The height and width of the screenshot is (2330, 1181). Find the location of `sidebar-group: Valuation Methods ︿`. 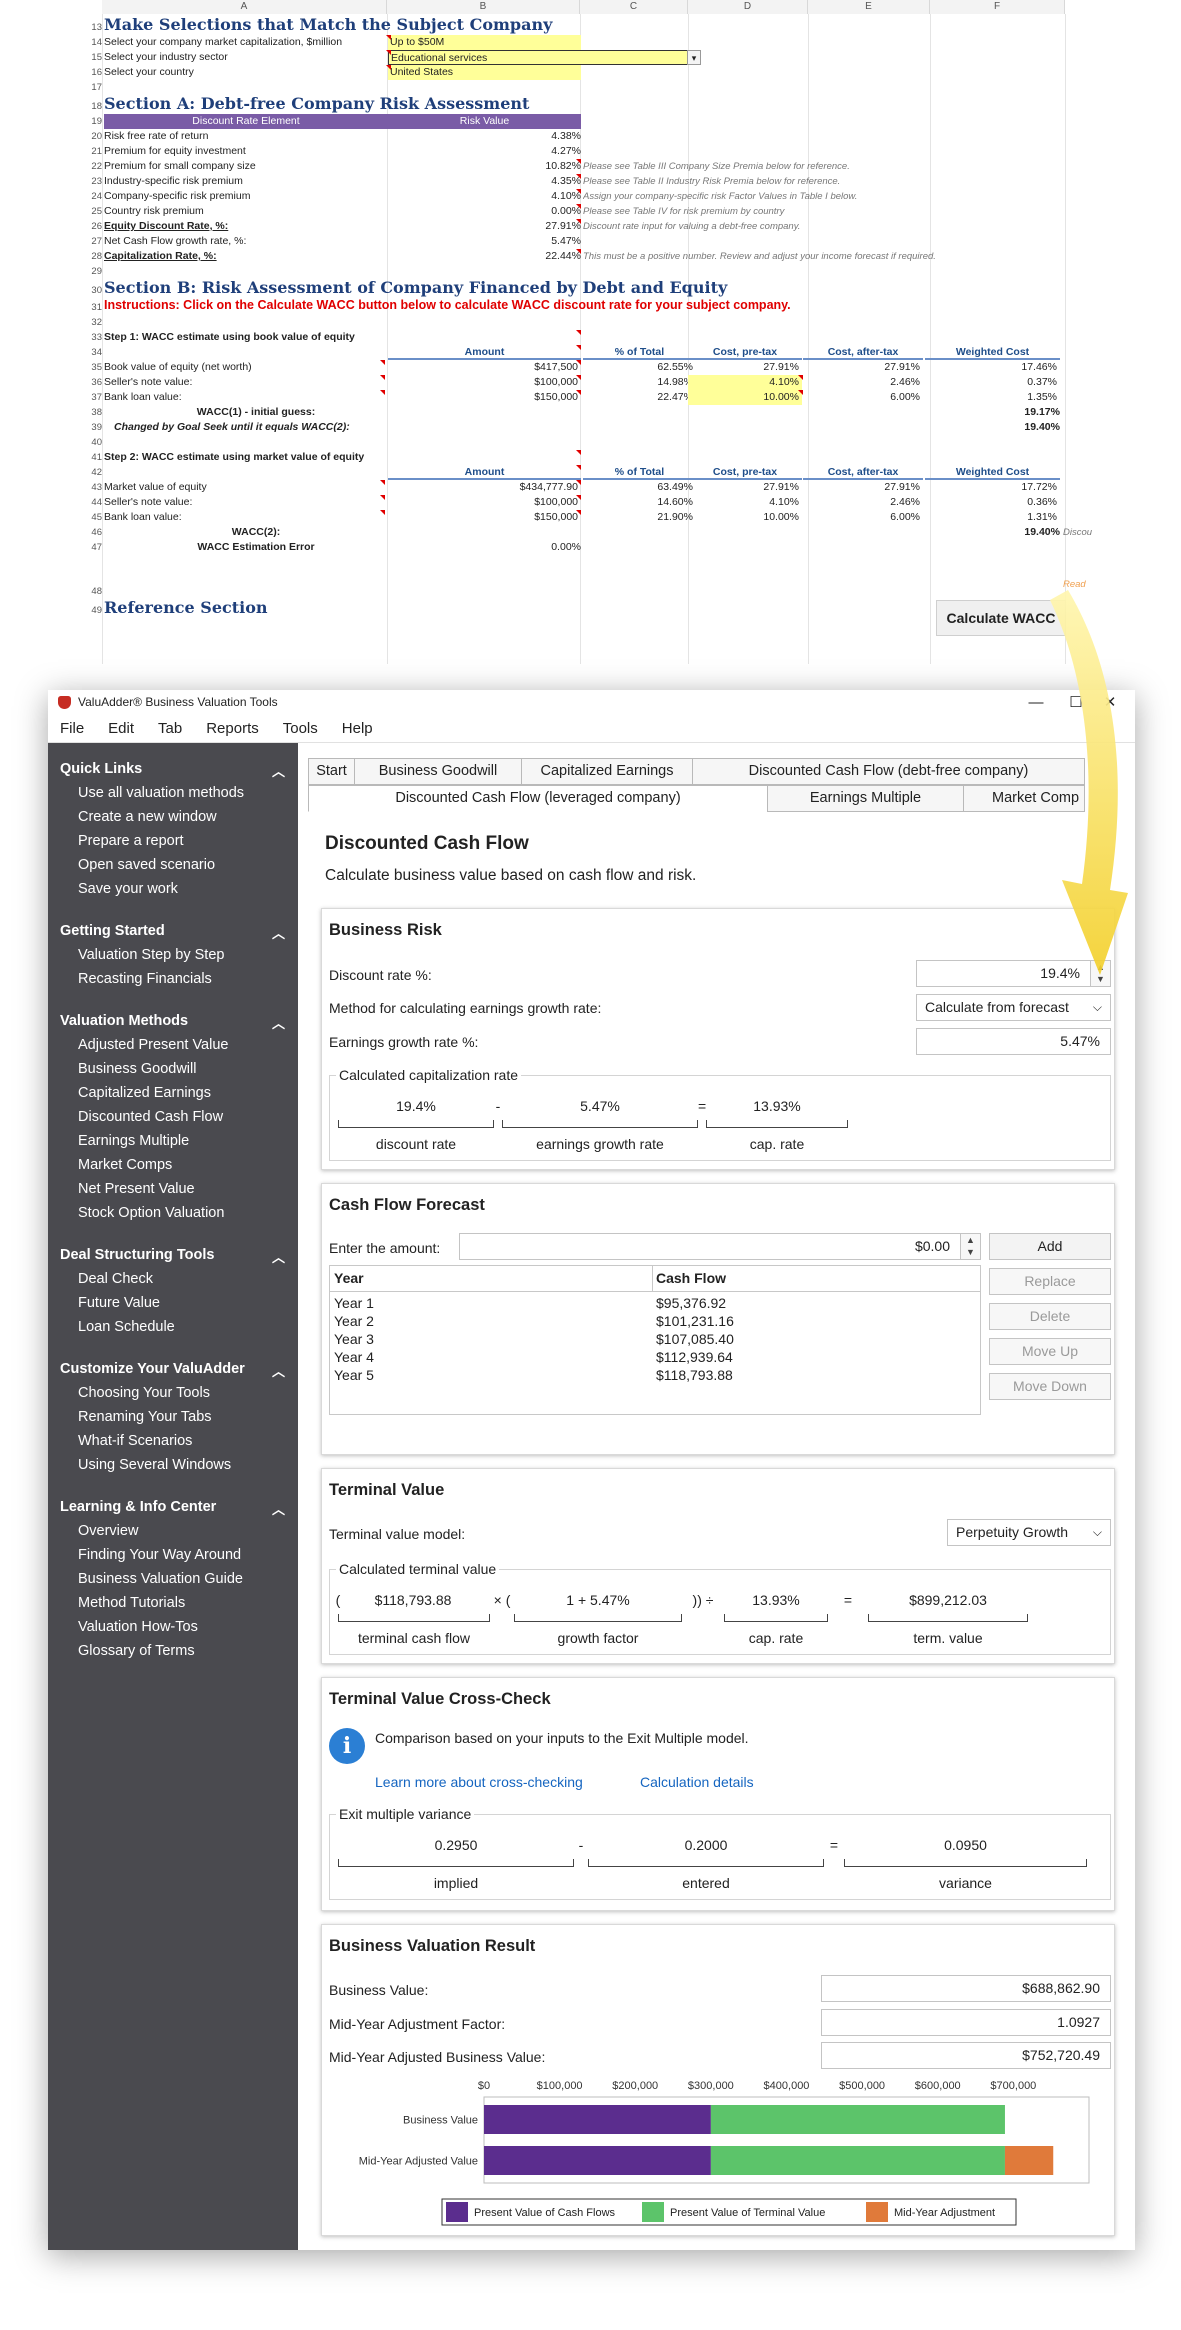

sidebar-group: Valuation Methods ︿ is located at coordinates (172, 1022).